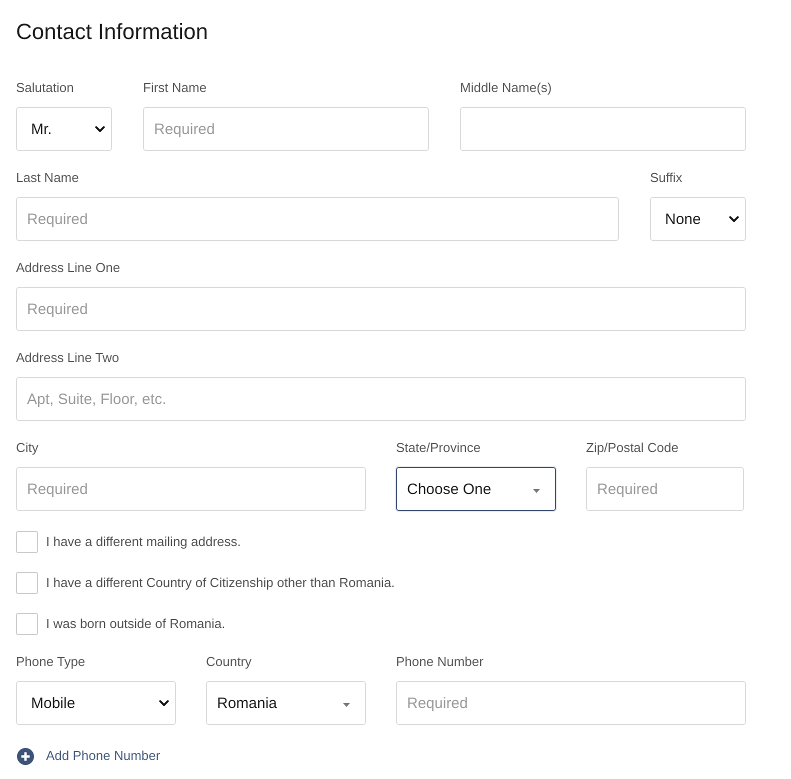 The image size is (791, 779). What do you see at coordinates (25, 756) in the screenshot?
I see `plus-circle-icon` at bounding box center [25, 756].